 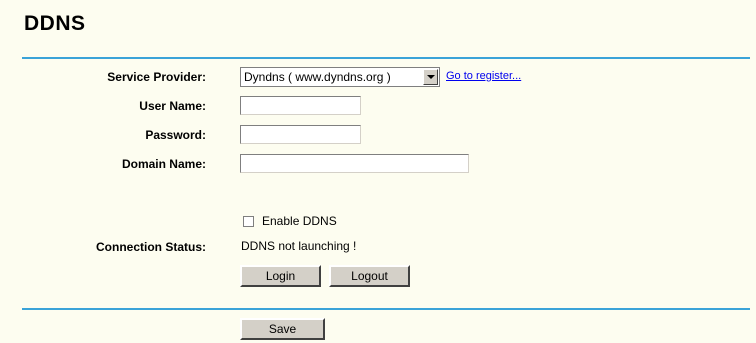 I want to click on password-label: Password:, so click(x=175, y=135).